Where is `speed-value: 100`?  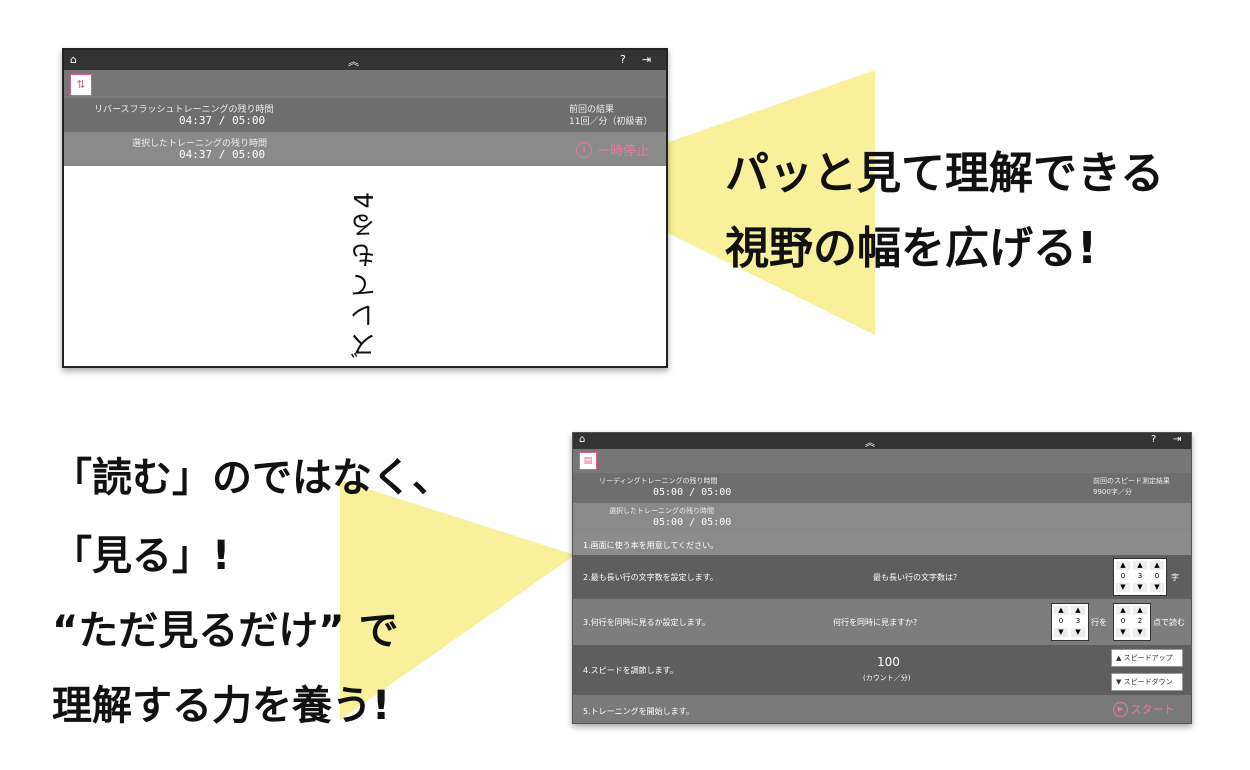 speed-value: 100 is located at coordinates (888, 662).